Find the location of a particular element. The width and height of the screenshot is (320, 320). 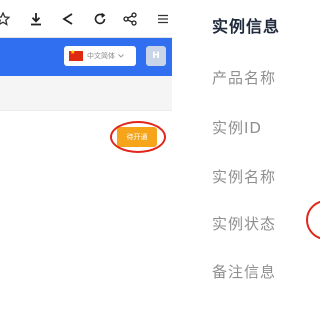

field-remark-info: 备注信息 is located at coordinates (244, 272).